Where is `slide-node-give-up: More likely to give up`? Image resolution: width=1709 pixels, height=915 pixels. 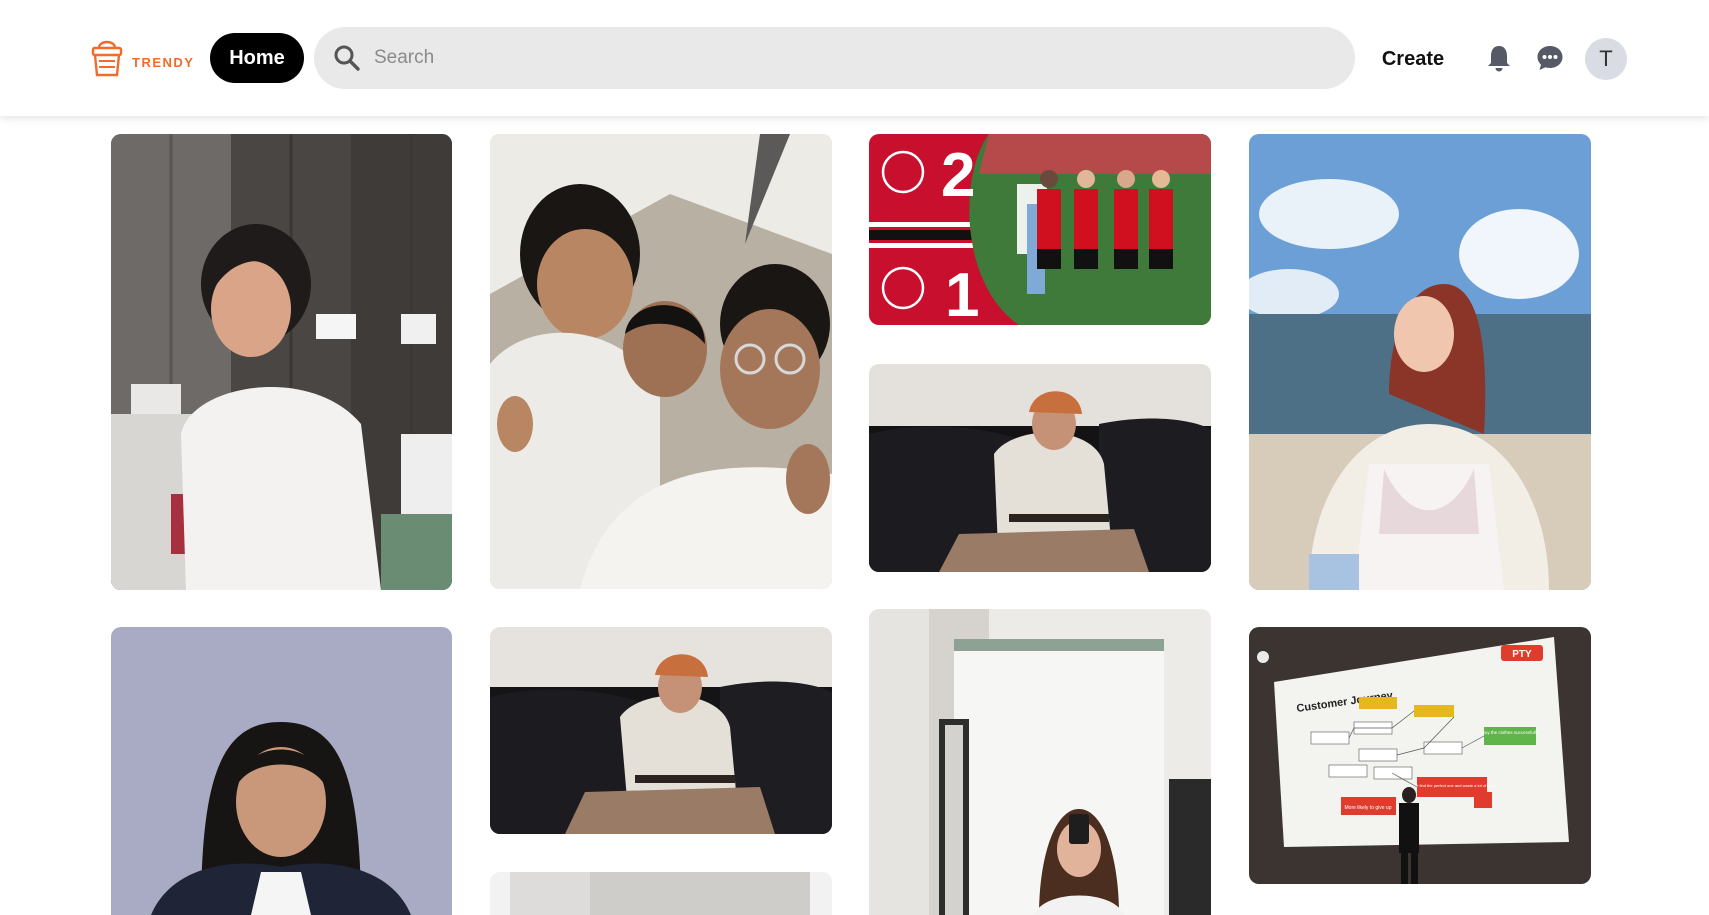 slide-node-give-up: More likely to give up is located at coordinates (1368, 808).